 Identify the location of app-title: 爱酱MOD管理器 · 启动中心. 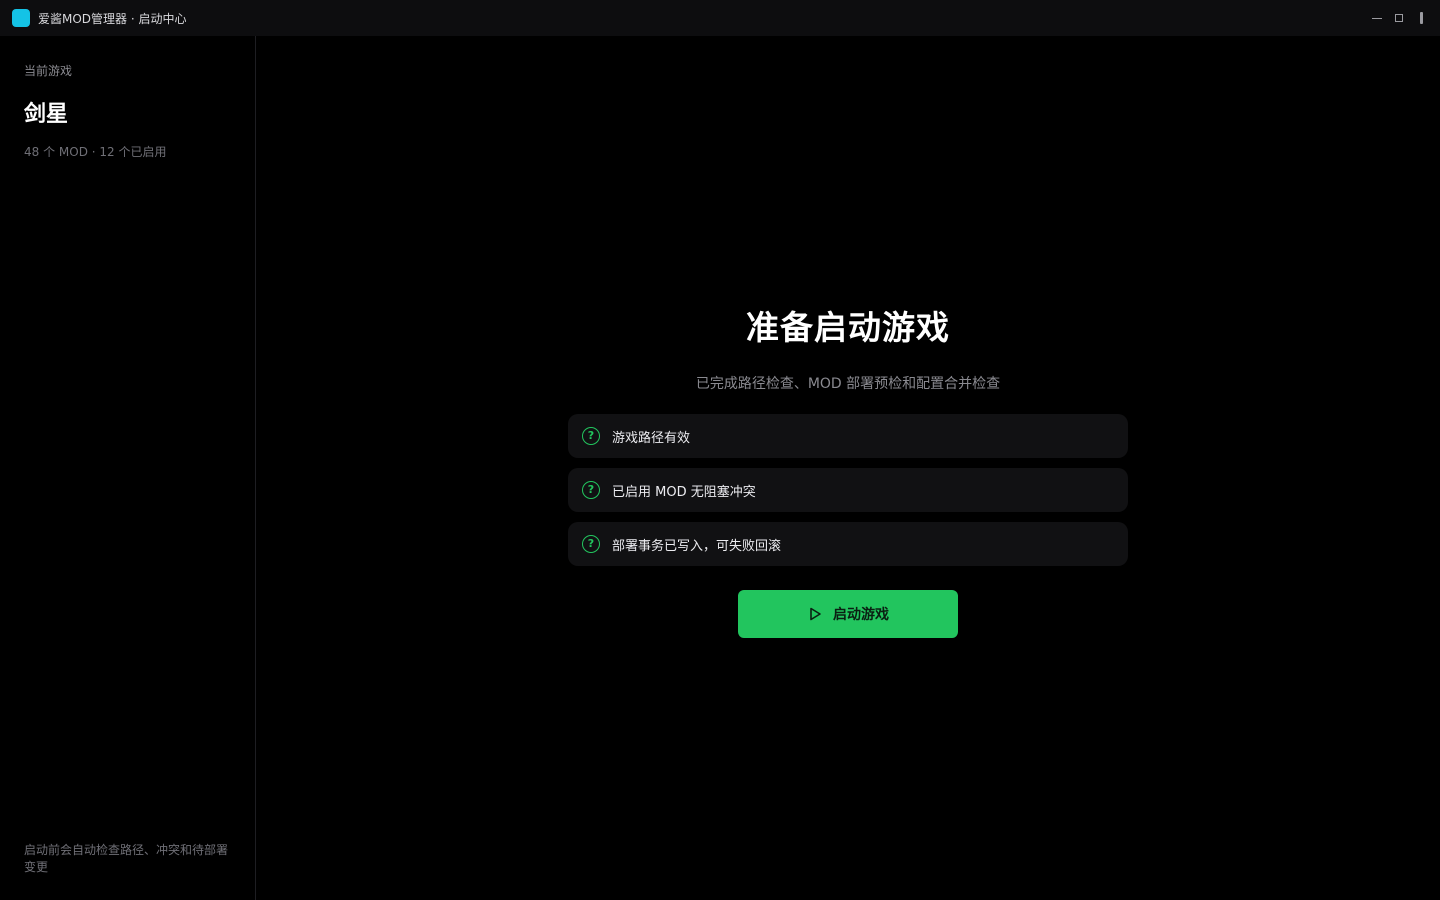
(112, 19).